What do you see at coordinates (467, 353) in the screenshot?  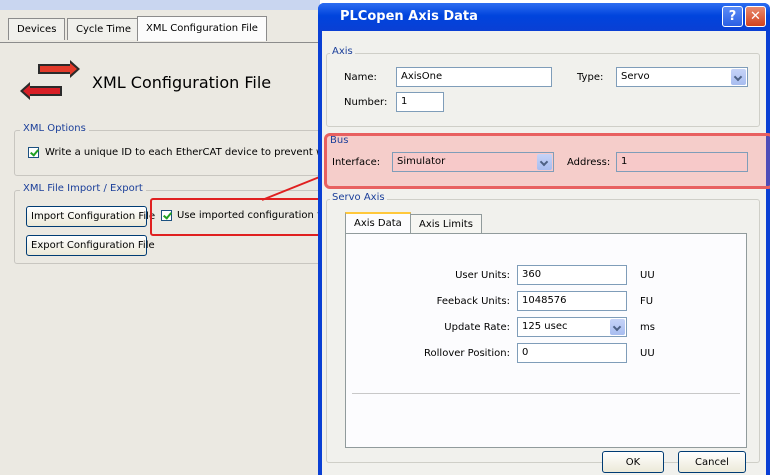 I see `rollover-position-label: Rollover Position:` at bounding box center [467, 353].